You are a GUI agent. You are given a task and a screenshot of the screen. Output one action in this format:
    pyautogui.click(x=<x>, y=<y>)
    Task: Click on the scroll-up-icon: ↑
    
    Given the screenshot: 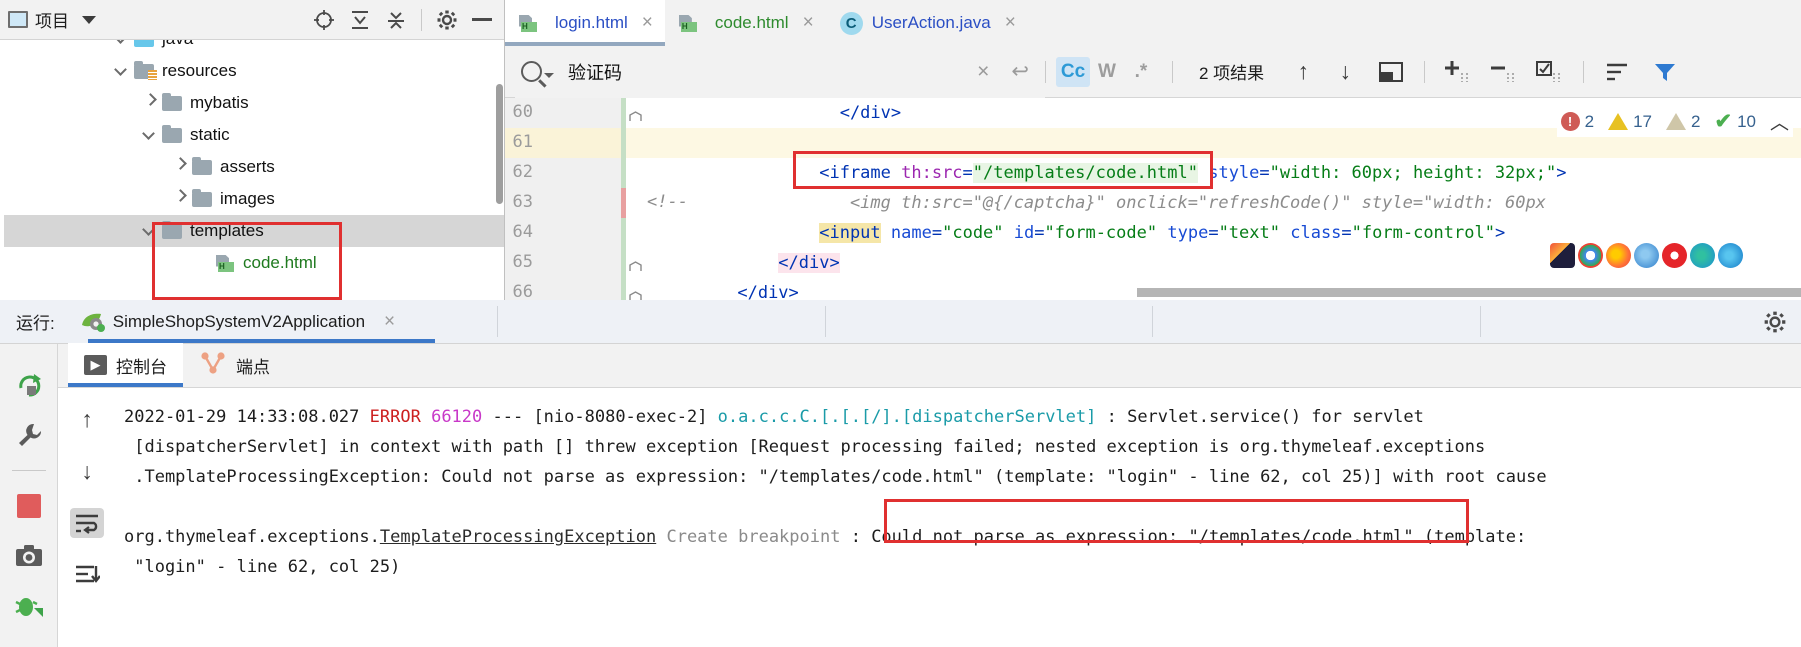 What is the action you would take?
    pyautogui.click(x=87, y=419)
    